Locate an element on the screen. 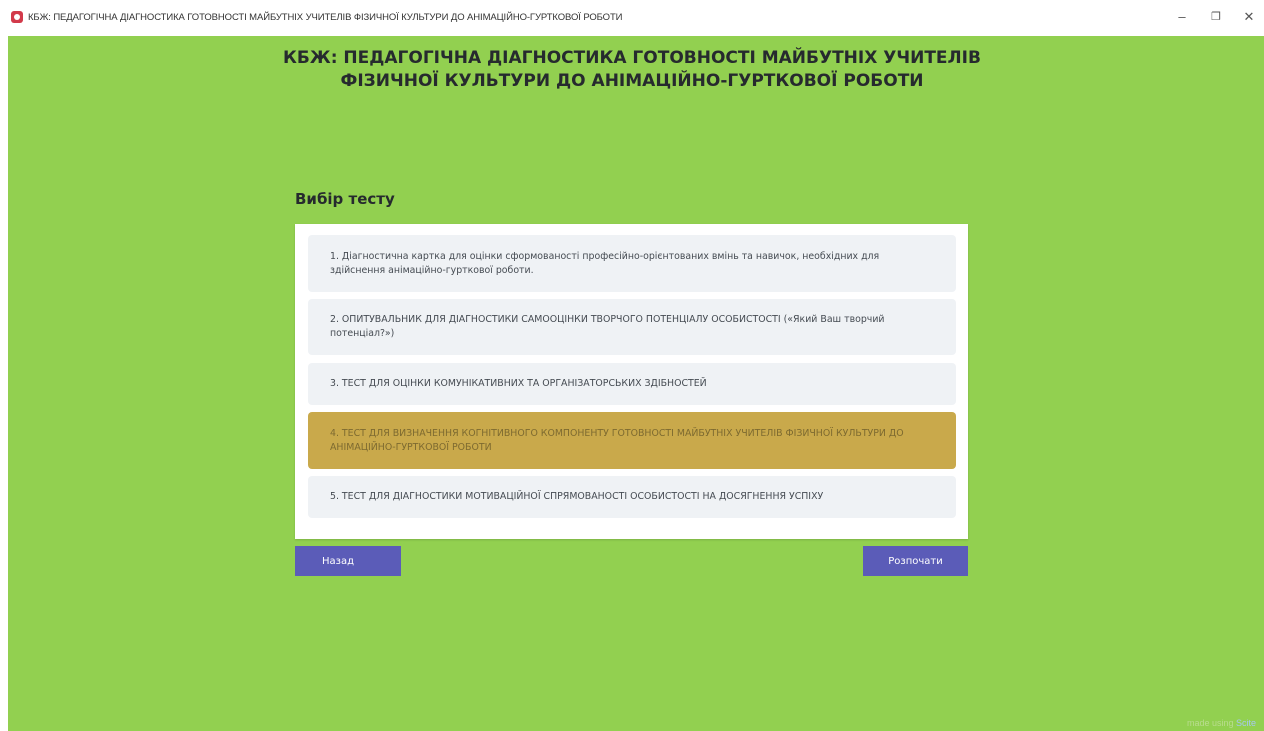 The image size is (1264, 731). start-button: Розпочати is located at coordinates (915, 561).